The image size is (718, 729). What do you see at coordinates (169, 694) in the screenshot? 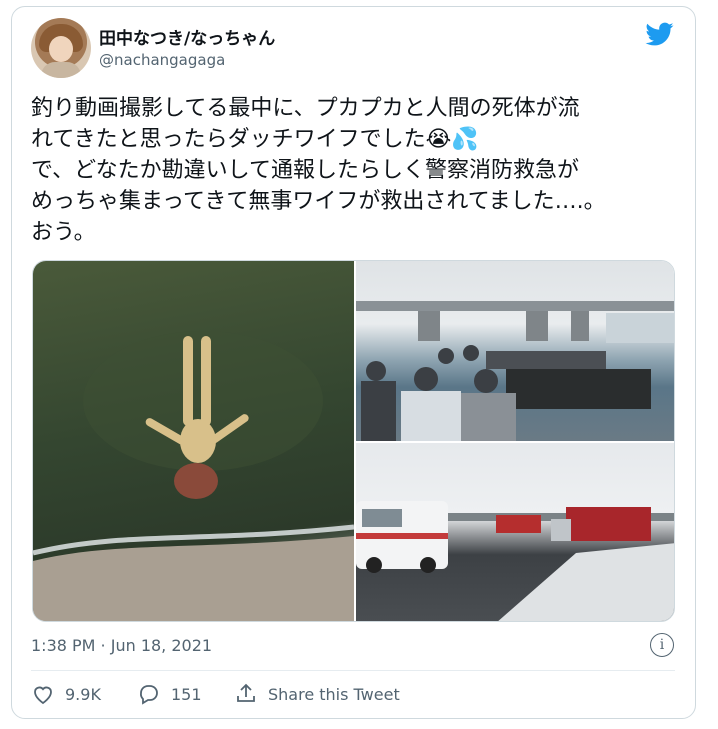
I see `reply-button: 151` at bounding box center [169, 694].